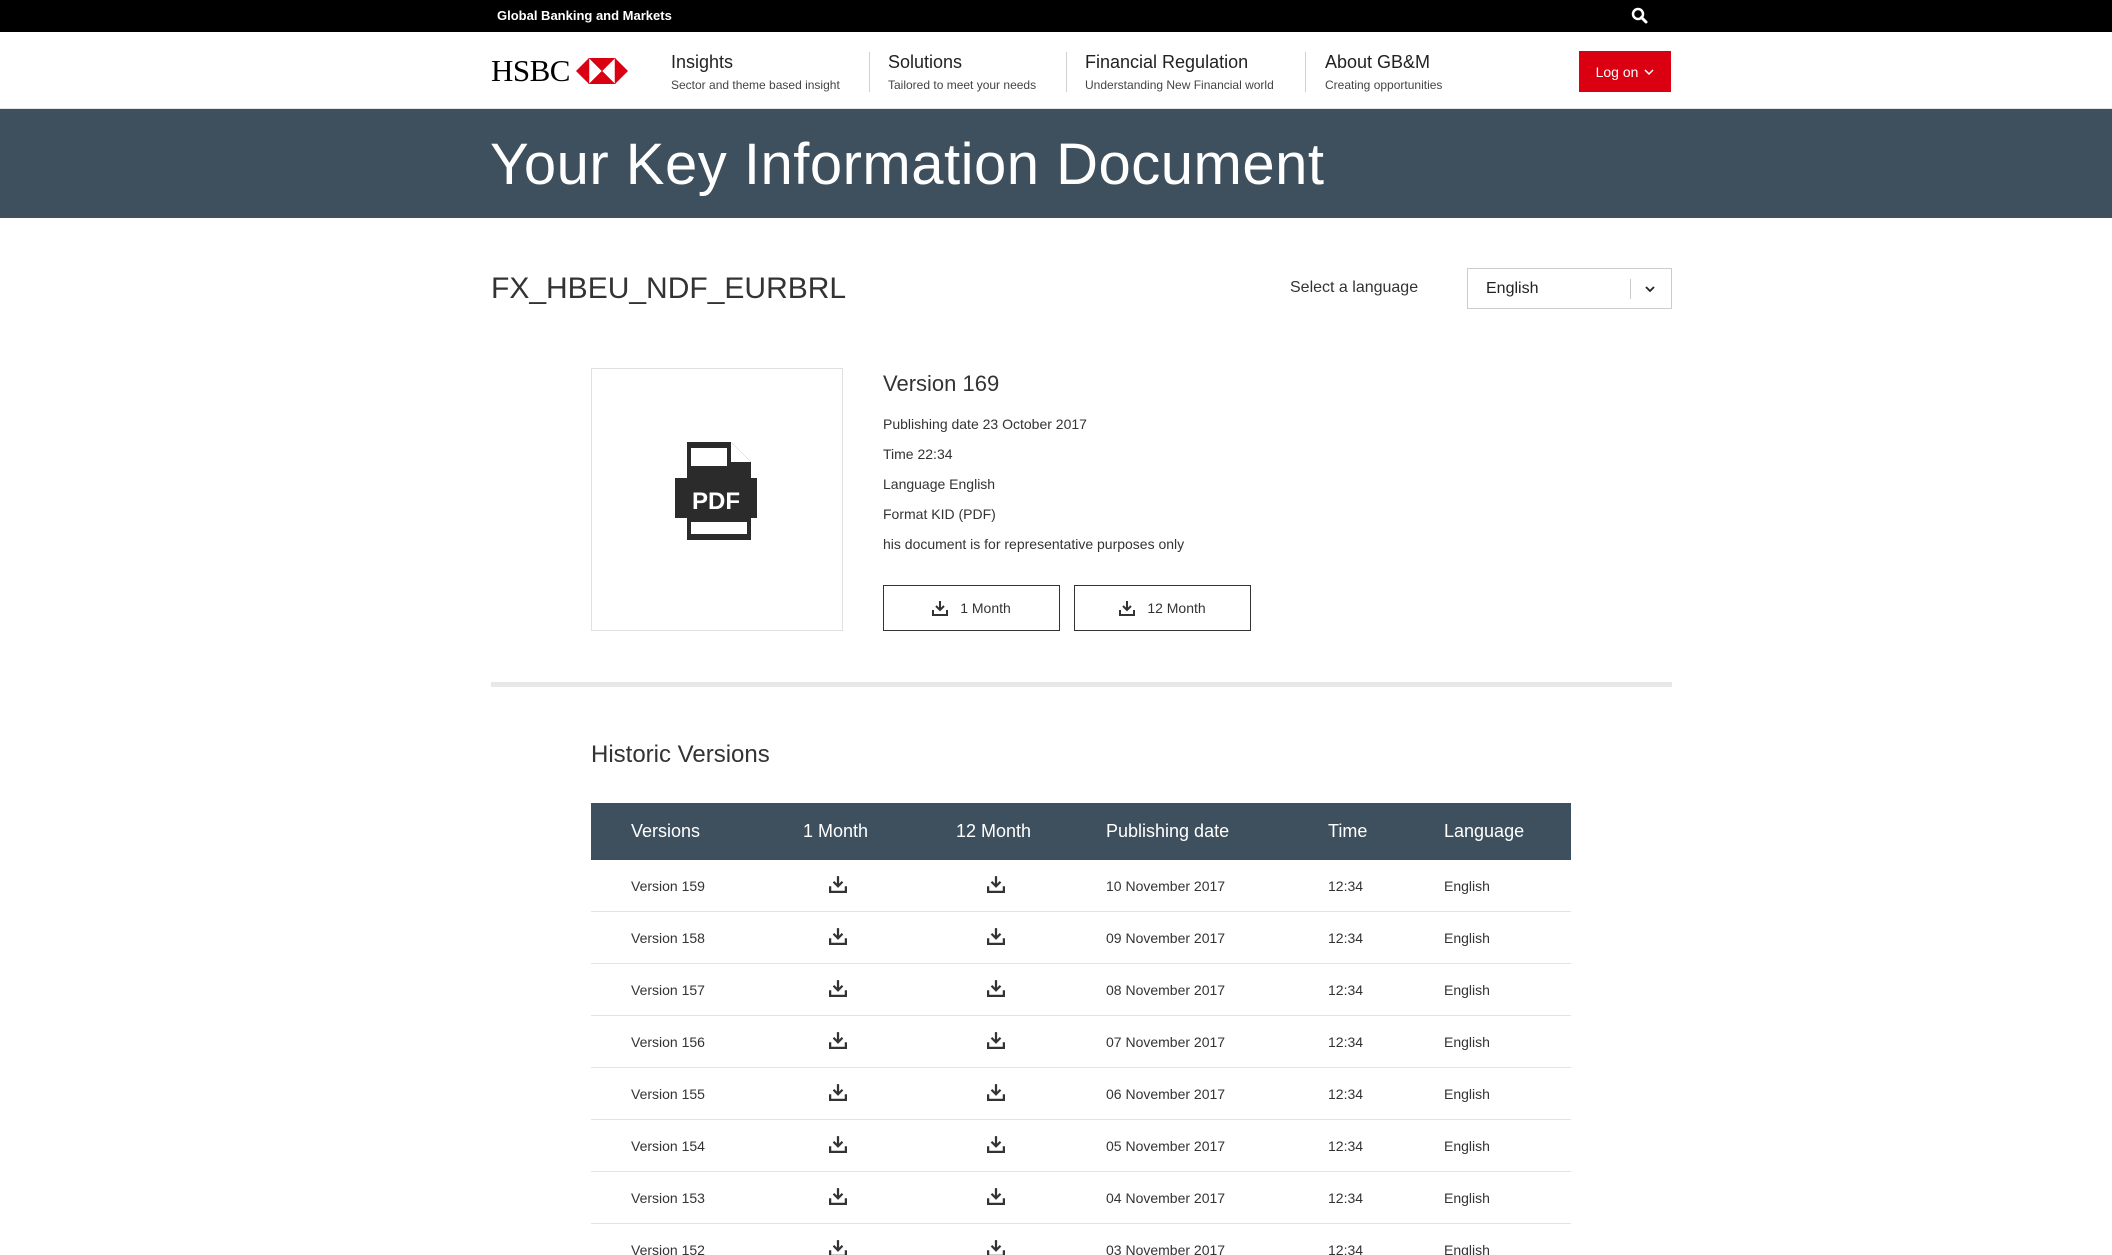  I want to click on document-format: Format KID (PDF), so click(939, 514).